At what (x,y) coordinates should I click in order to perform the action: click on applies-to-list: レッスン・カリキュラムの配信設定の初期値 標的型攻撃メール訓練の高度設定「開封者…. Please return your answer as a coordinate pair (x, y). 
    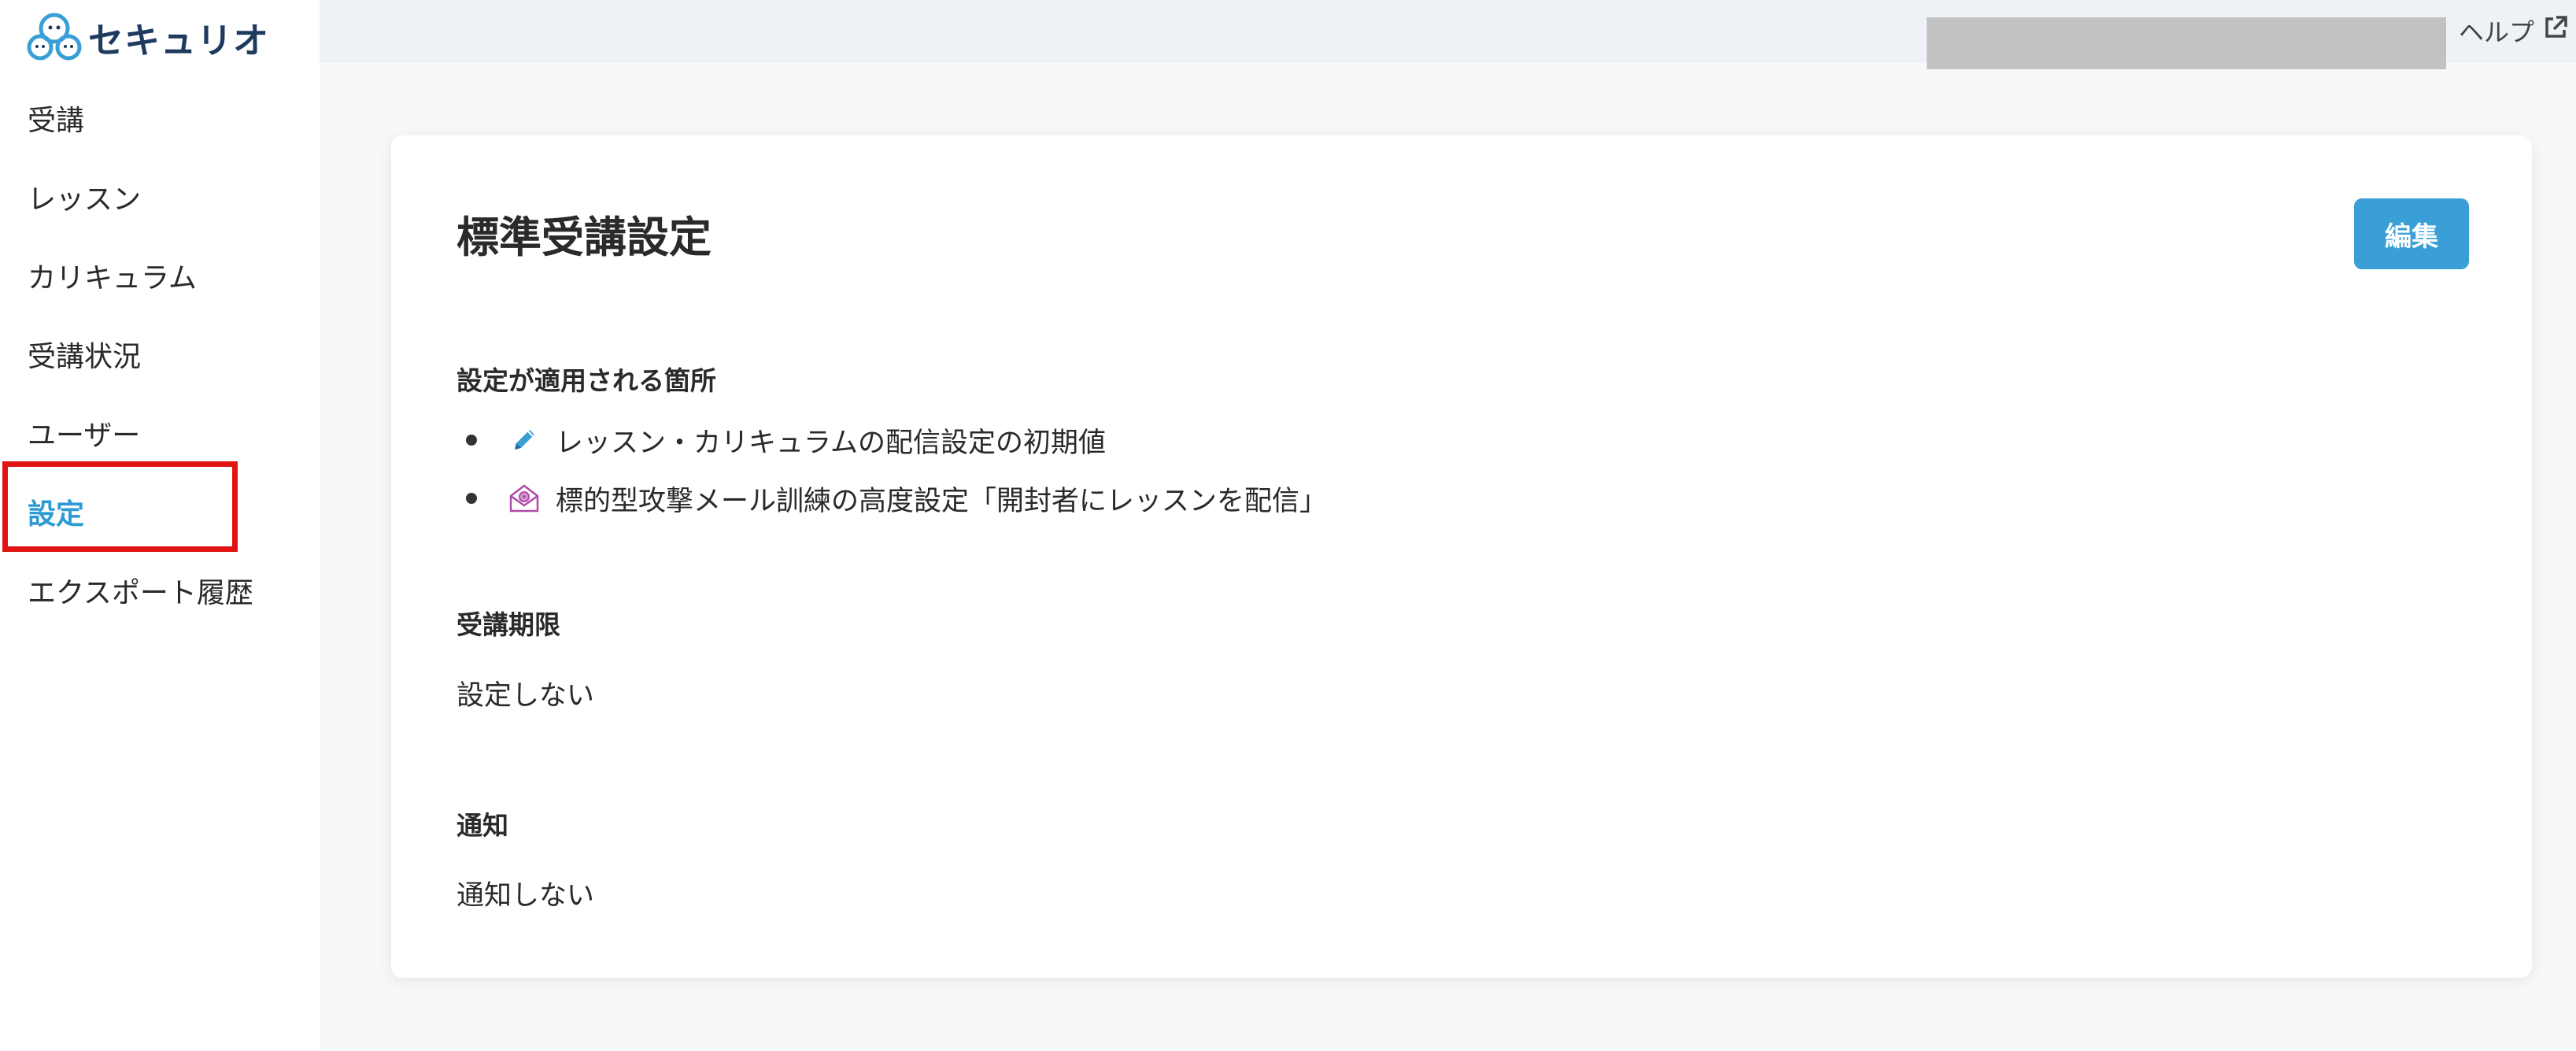
    Looking at the image, I should click on (896, 469).